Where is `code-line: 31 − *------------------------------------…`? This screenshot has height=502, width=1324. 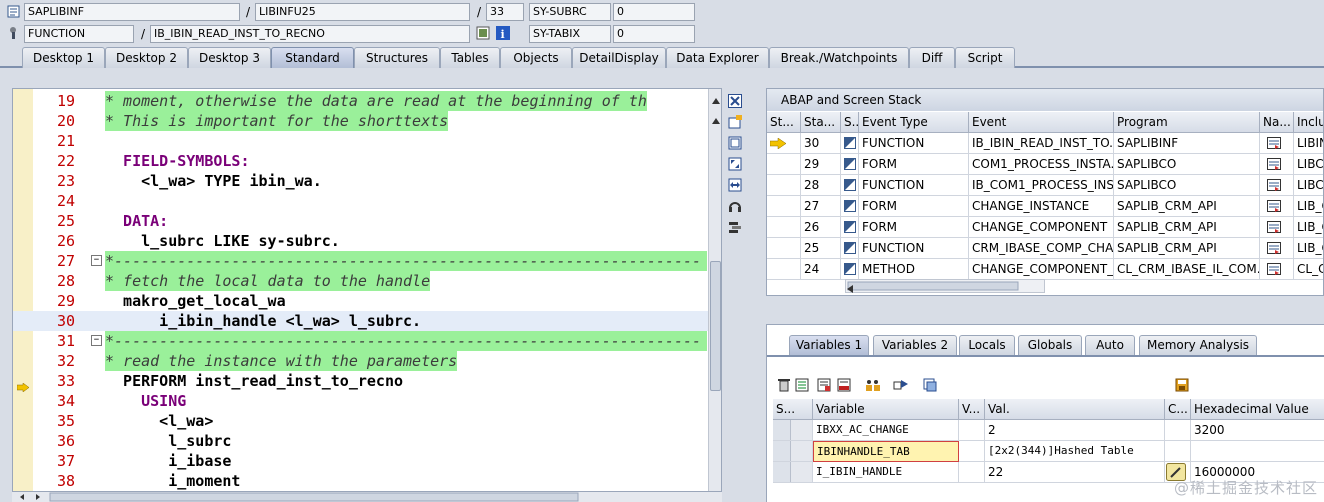 code-line: 31 − *------------------------------------… is located at coordinates (361, 341).